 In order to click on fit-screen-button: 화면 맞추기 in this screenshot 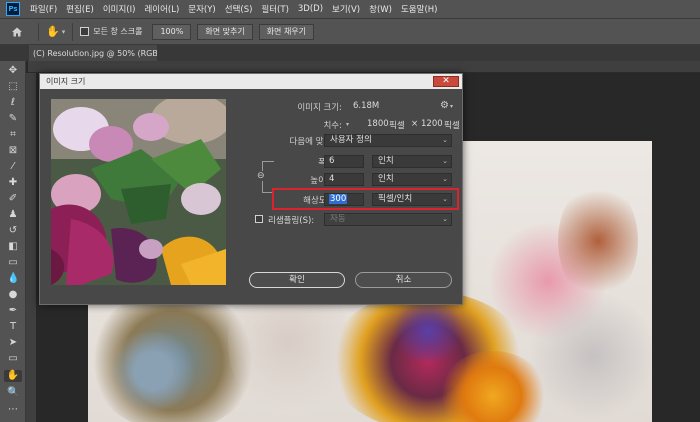, I will do `click(225, 31)`.